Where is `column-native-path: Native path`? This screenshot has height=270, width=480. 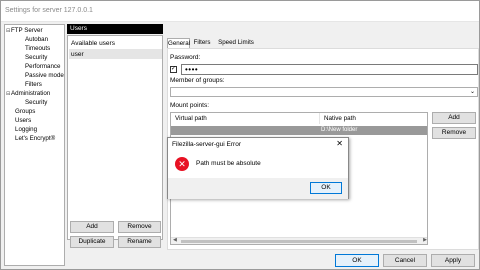 column-native-path: Native path is located at coordinates (373, 118).